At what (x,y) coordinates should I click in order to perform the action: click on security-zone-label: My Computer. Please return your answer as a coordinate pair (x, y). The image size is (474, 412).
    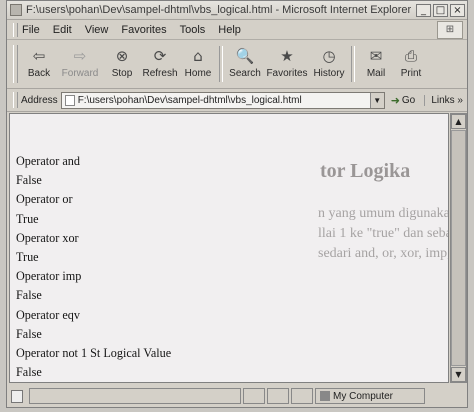
    Looking at the image, I should click on (363, 396).